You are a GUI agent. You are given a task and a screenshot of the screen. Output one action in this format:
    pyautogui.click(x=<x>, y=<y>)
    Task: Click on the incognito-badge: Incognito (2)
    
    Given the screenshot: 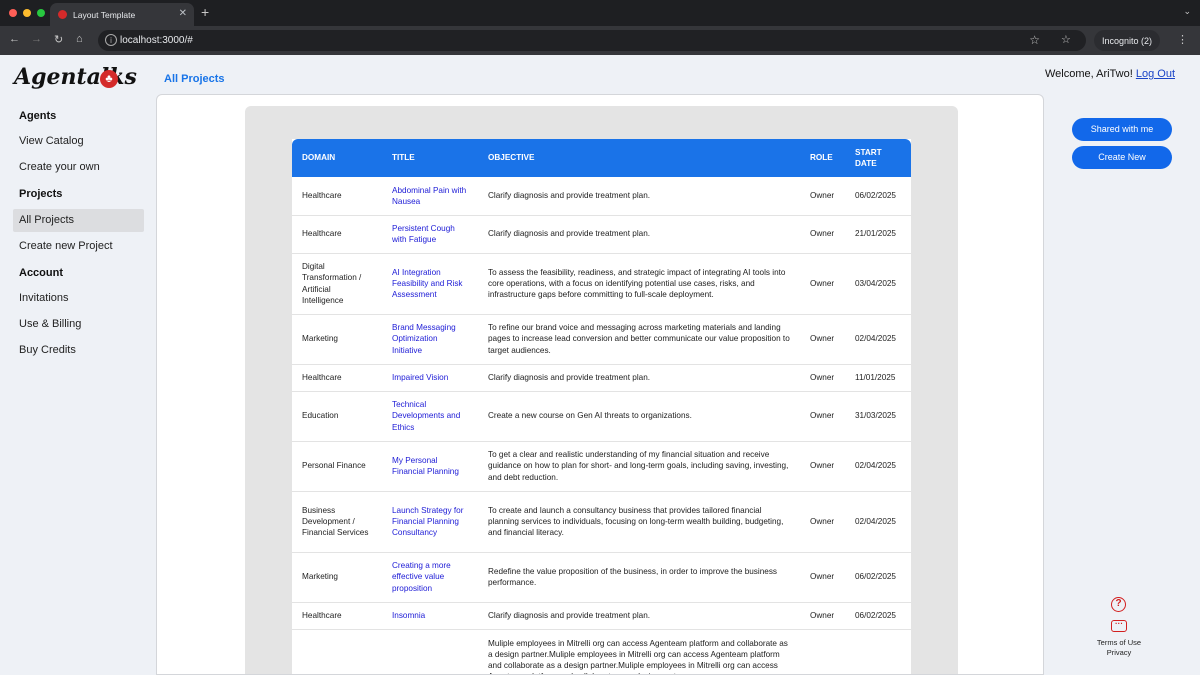 What is the action you would take?
    pyautogui.click(x=1127, y=40)
    